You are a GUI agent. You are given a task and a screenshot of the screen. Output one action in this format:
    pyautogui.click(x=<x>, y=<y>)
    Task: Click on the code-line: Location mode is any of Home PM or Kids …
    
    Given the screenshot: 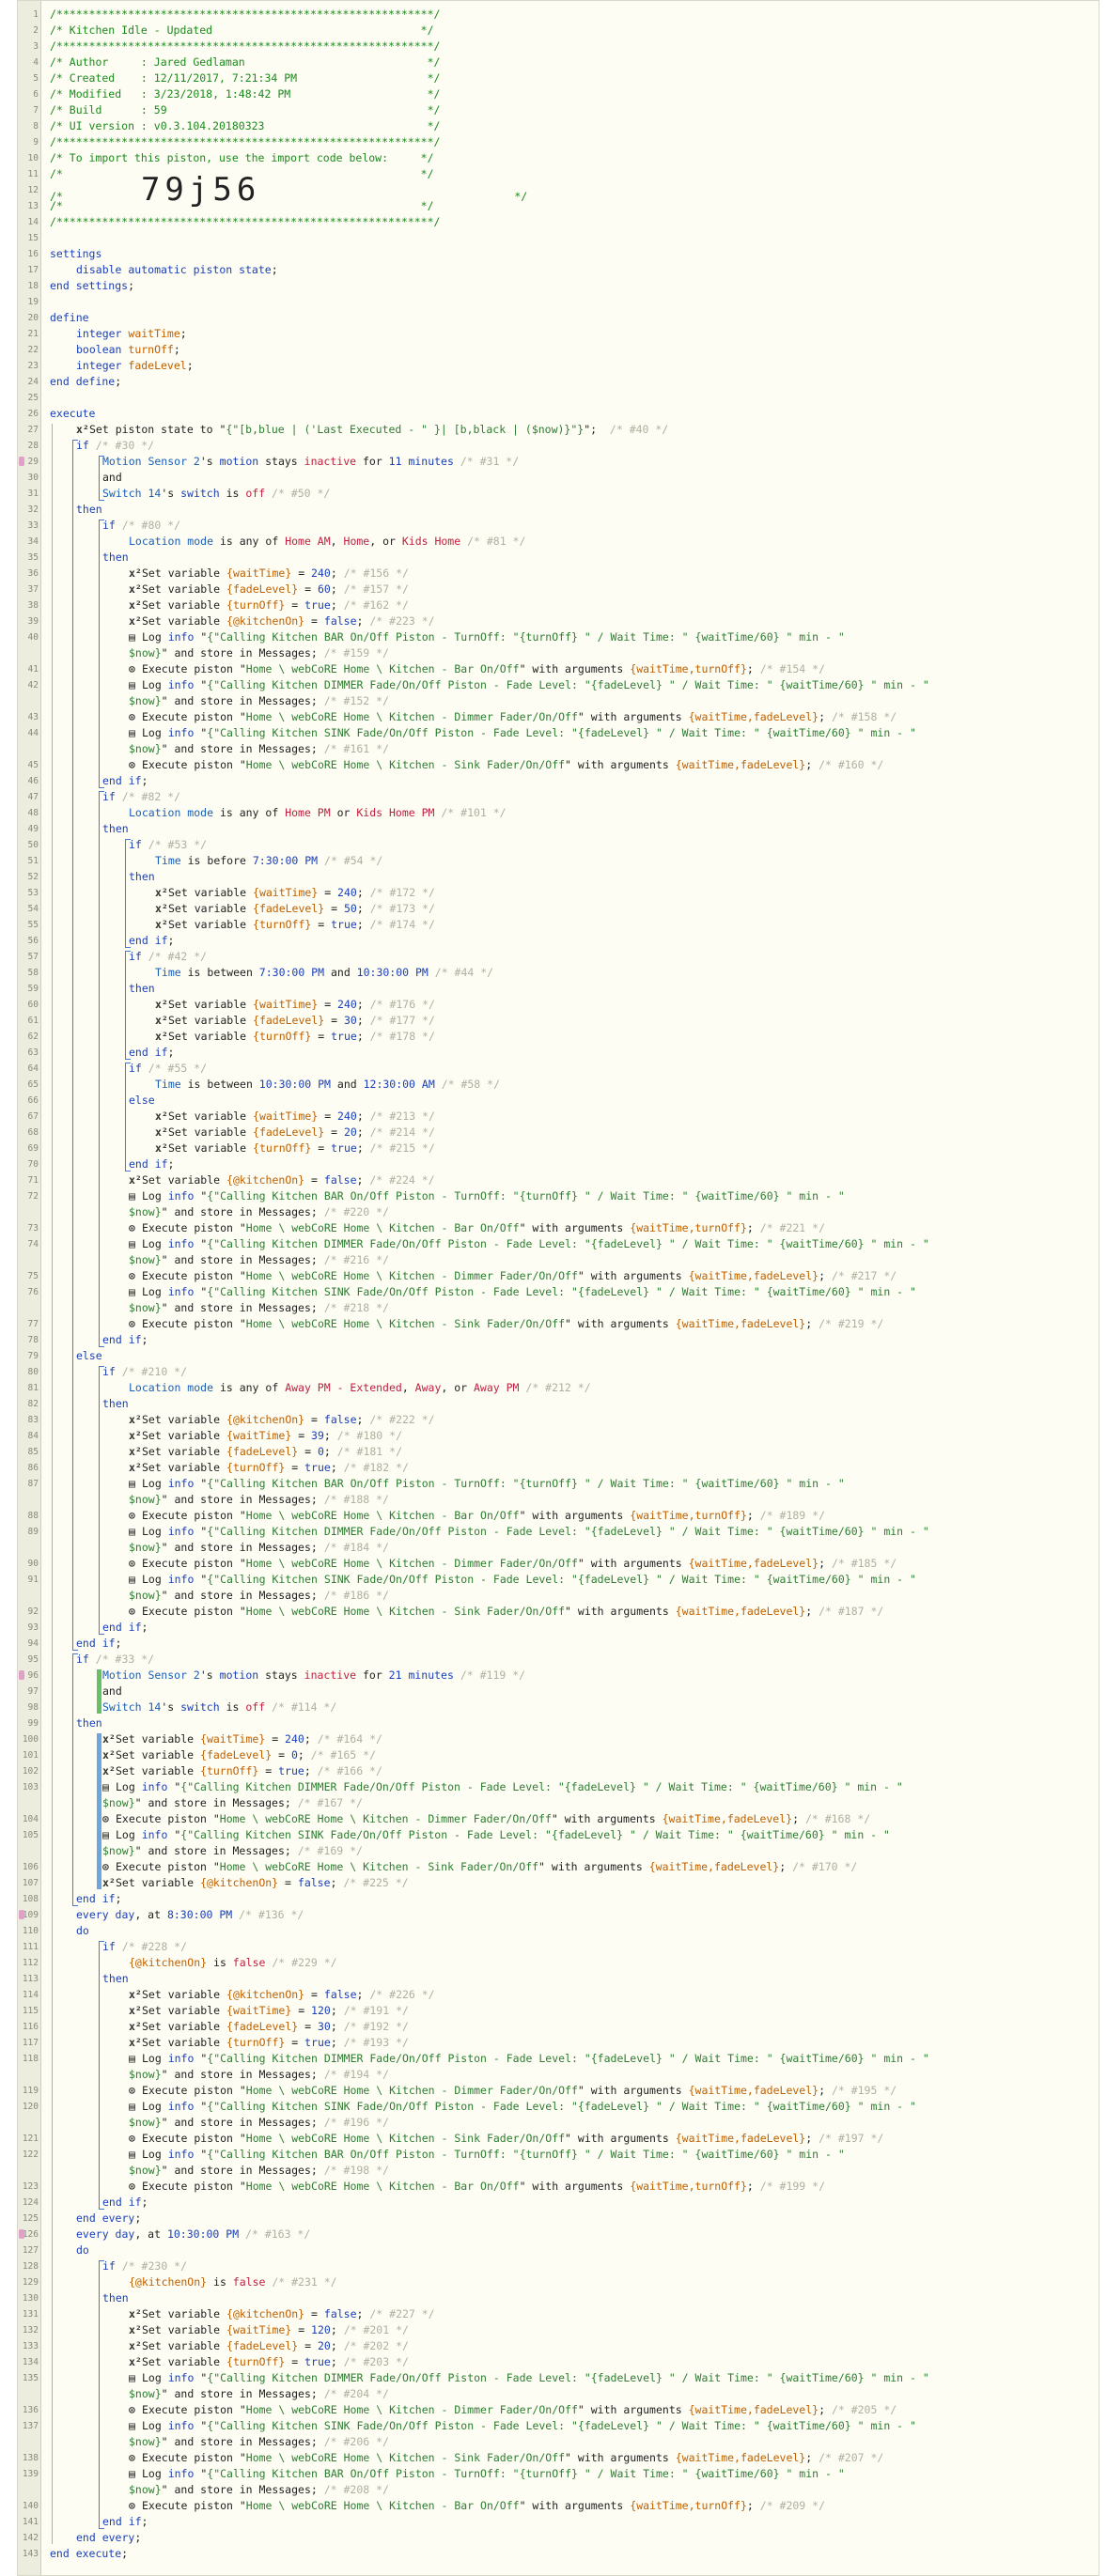 What is the action you would take?
    pyautogui.click(x=318, y=813)
    